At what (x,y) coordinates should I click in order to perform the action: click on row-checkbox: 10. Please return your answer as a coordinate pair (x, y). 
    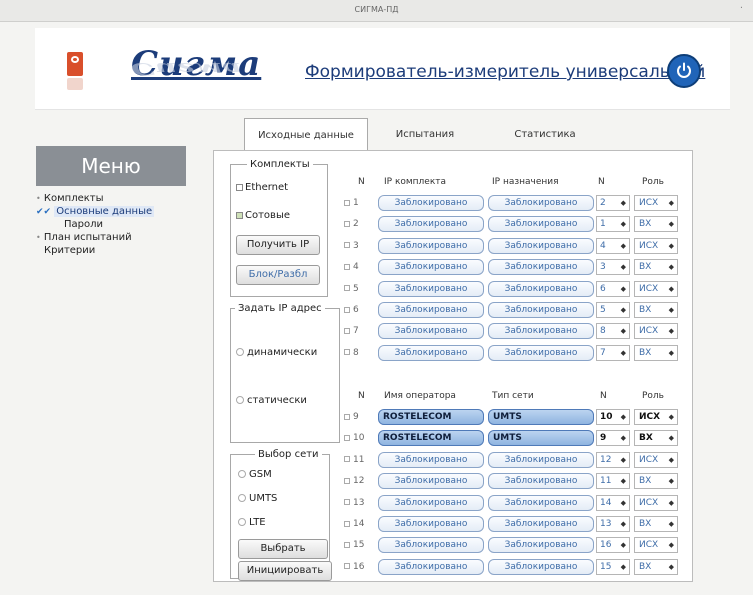
    Looking at the image, I should click on (354, 438).